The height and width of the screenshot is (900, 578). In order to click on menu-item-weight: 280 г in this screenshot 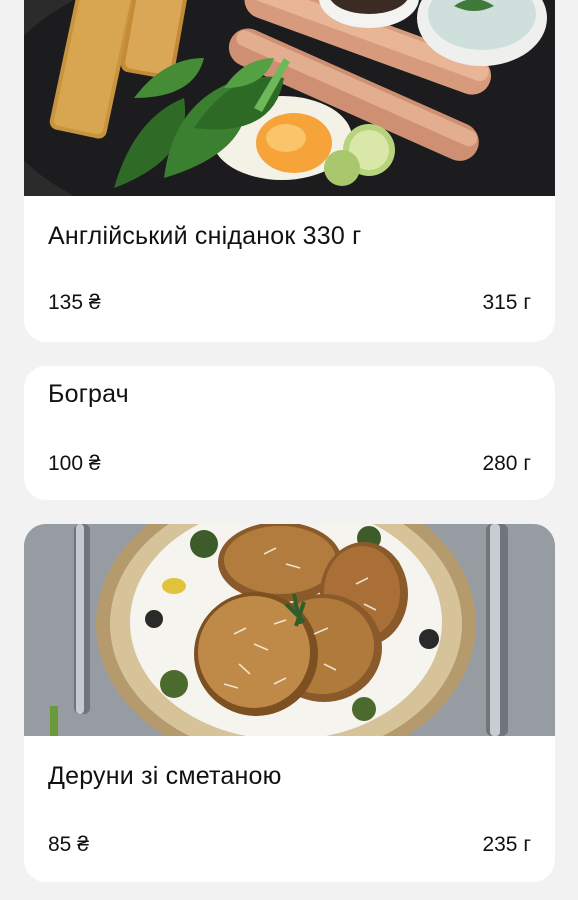, I will do `click(506, 463)`.